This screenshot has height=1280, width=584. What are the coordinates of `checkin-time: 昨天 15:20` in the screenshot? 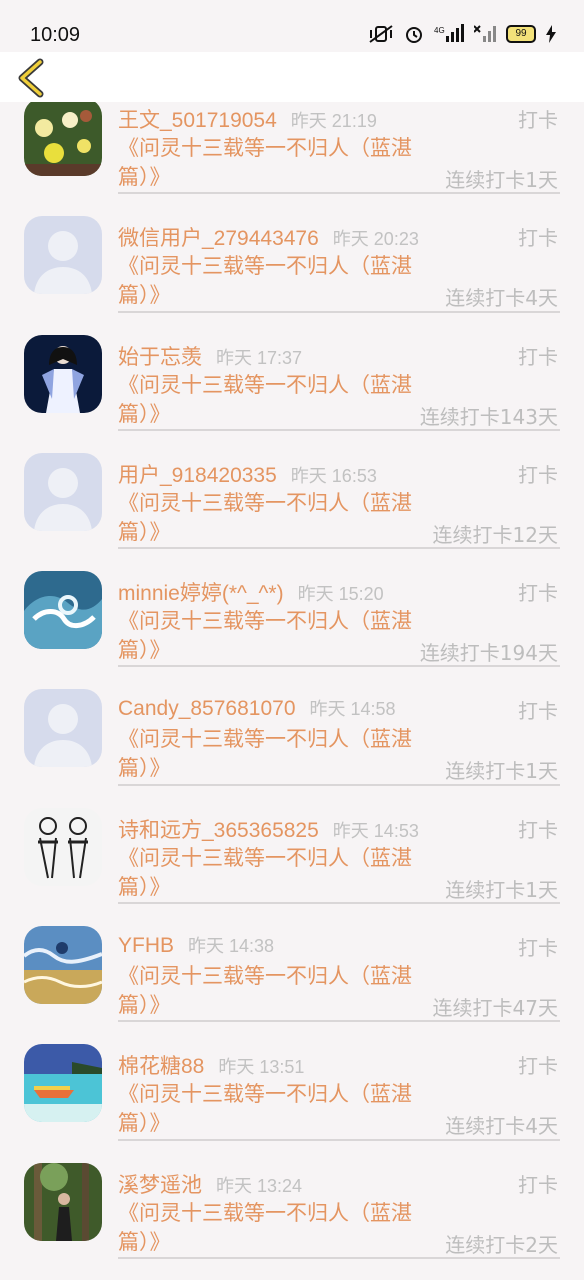 It's located at (340, 594).